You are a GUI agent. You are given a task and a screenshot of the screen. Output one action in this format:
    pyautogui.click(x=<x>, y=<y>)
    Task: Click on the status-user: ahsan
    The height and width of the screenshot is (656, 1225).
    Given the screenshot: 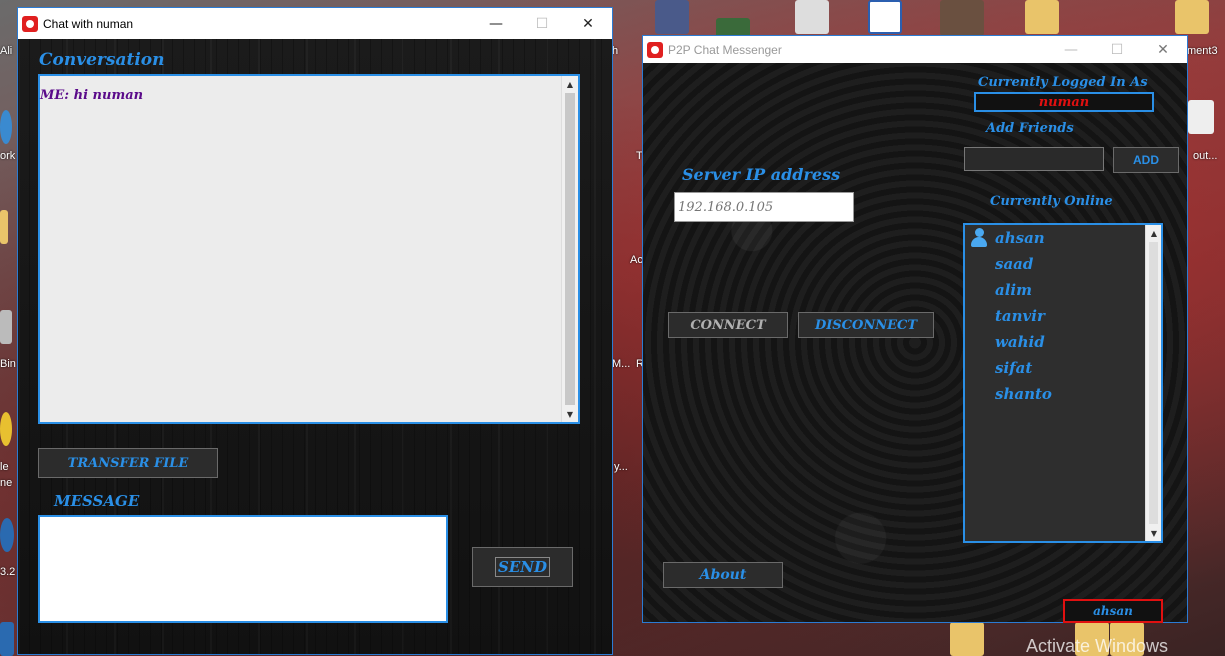 What is the action you would take?
    pyautogui.click(x=1113, y=611)
    